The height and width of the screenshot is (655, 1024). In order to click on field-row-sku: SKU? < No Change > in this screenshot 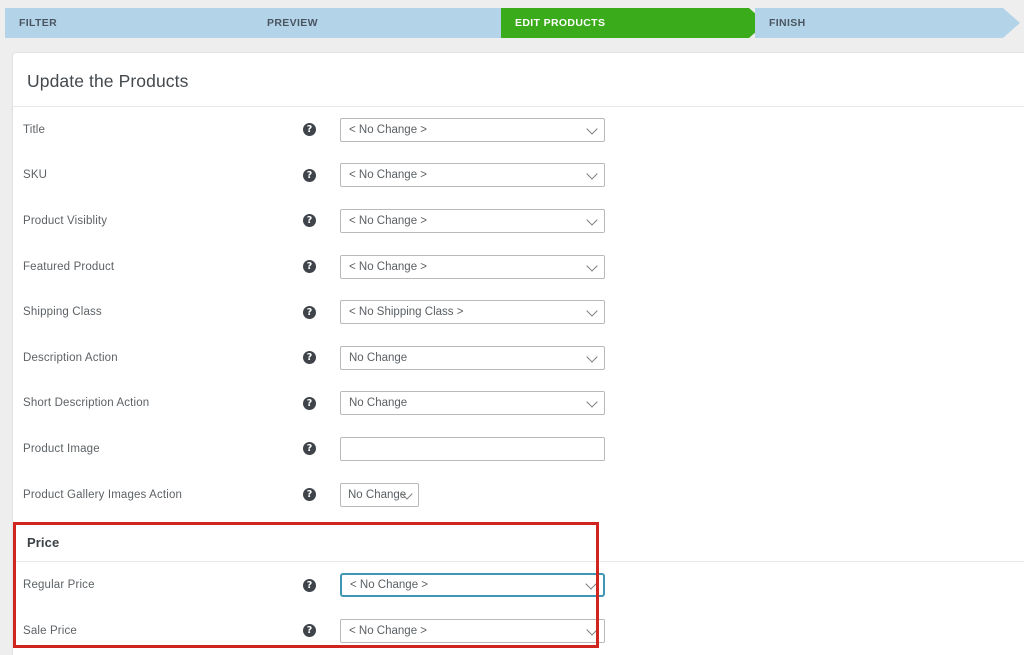, I will do `click(518, 176)`.